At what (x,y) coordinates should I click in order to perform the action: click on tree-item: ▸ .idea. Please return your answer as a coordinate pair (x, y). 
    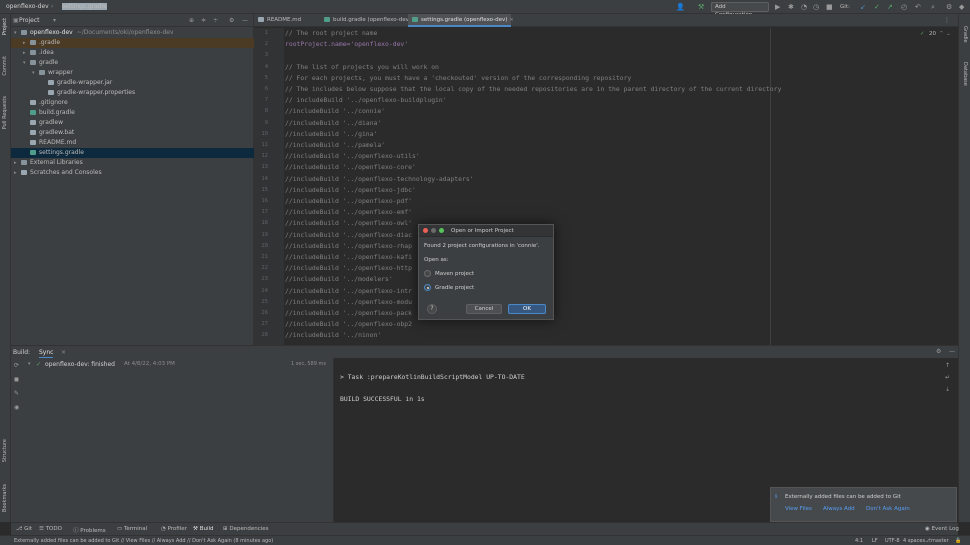
    Looking at the image, I should click on (132, 53).